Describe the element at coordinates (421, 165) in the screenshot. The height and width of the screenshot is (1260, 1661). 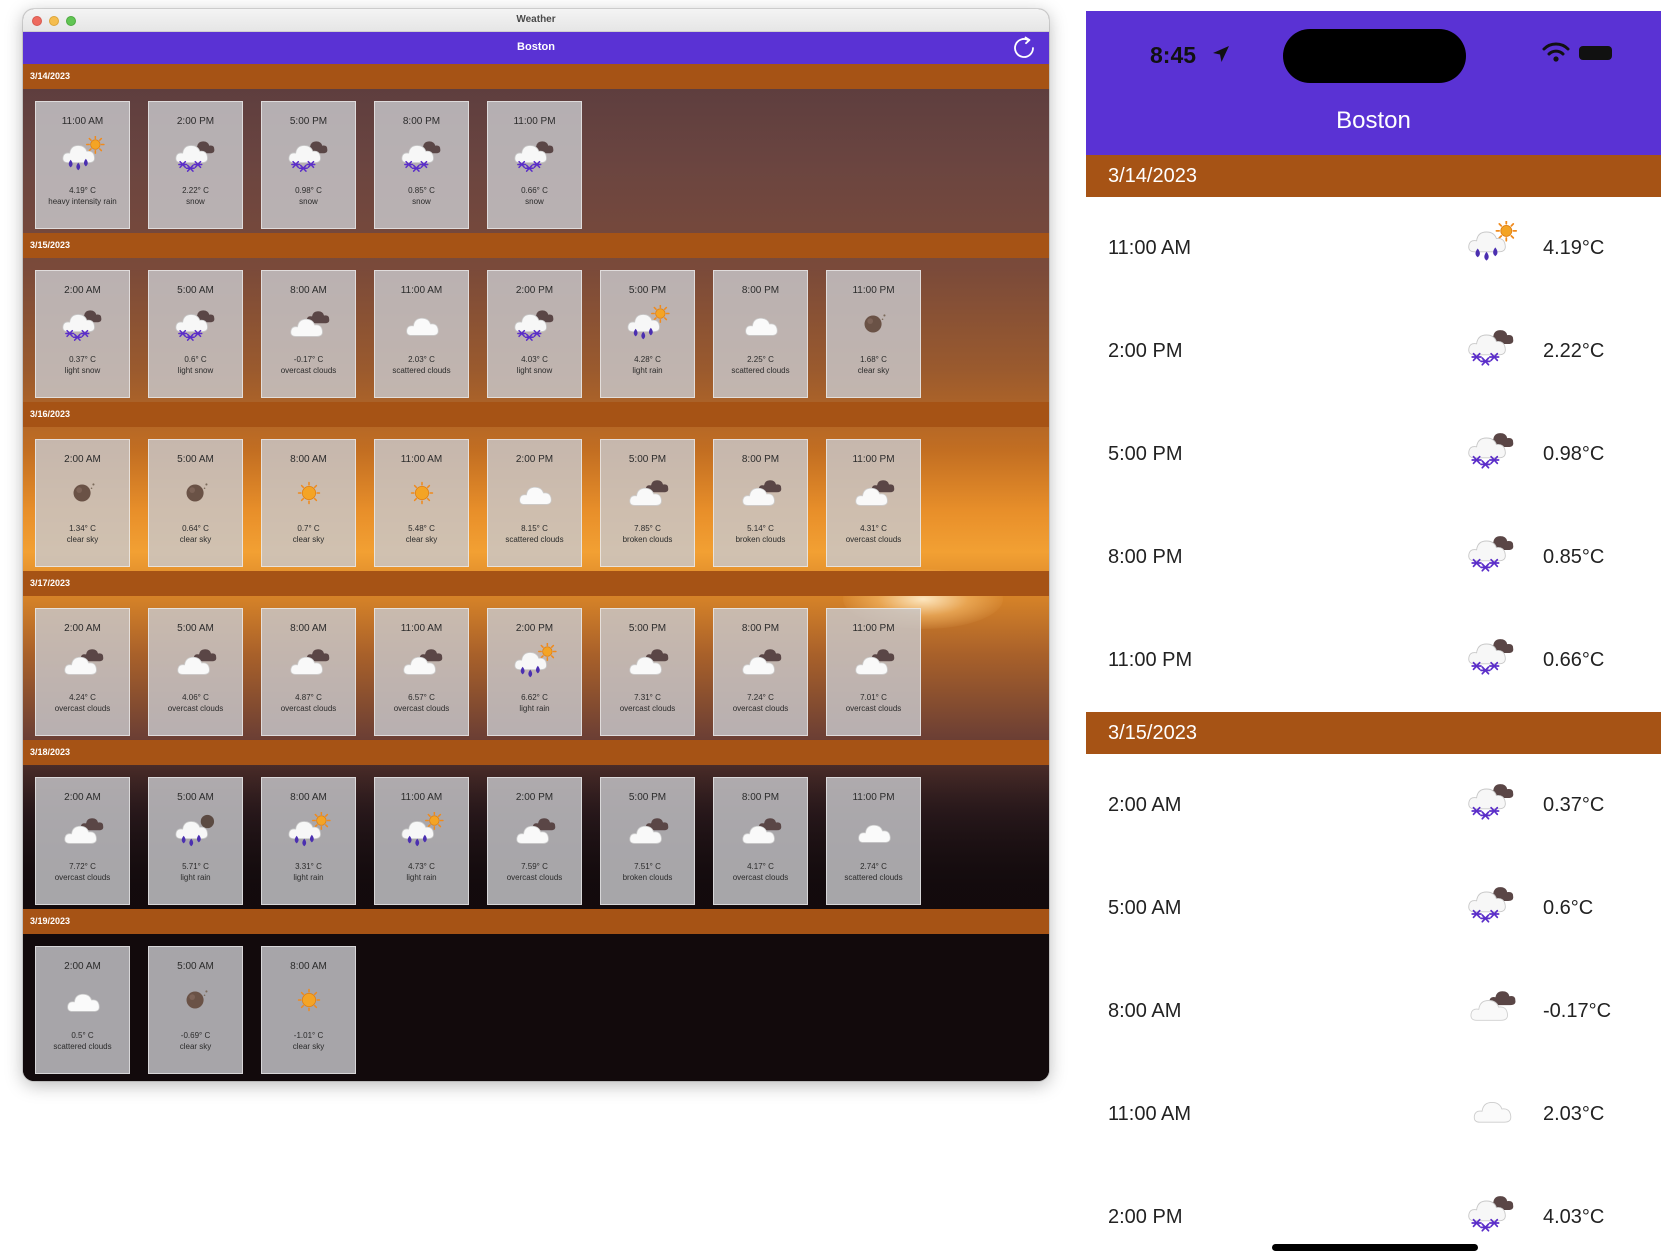
I see `forecast-card: 8:00 PM 0.85° C snow` at that location.